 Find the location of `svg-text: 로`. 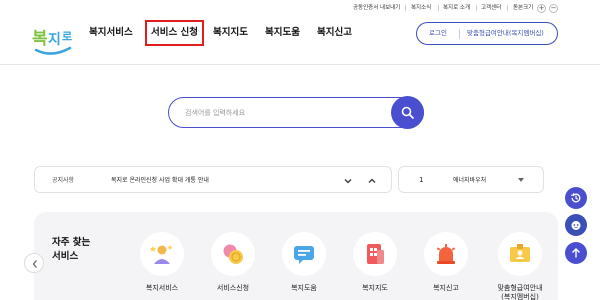

svg-text: 로 is located at coordinates (67, 36).